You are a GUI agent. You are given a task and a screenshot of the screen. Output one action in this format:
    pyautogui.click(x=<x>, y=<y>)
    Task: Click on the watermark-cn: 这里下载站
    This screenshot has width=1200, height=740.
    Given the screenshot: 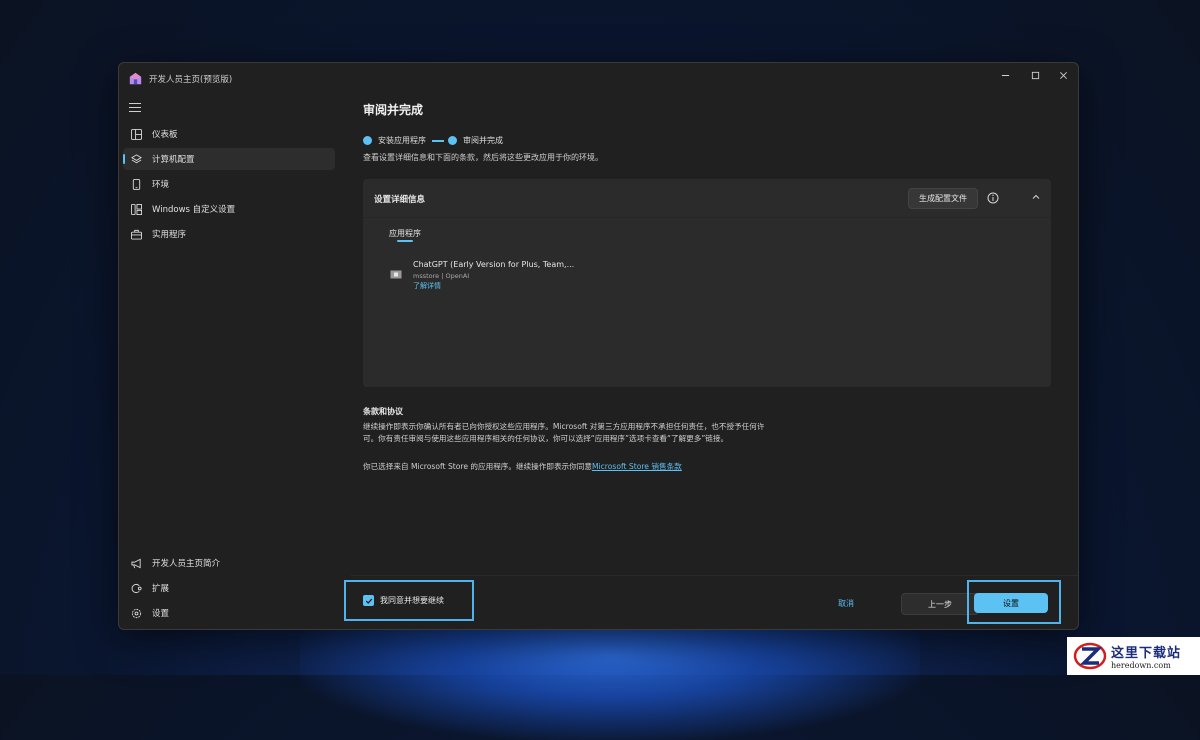 What is the action you would take?
    pyautogui.click(x=1146, y=653)
    